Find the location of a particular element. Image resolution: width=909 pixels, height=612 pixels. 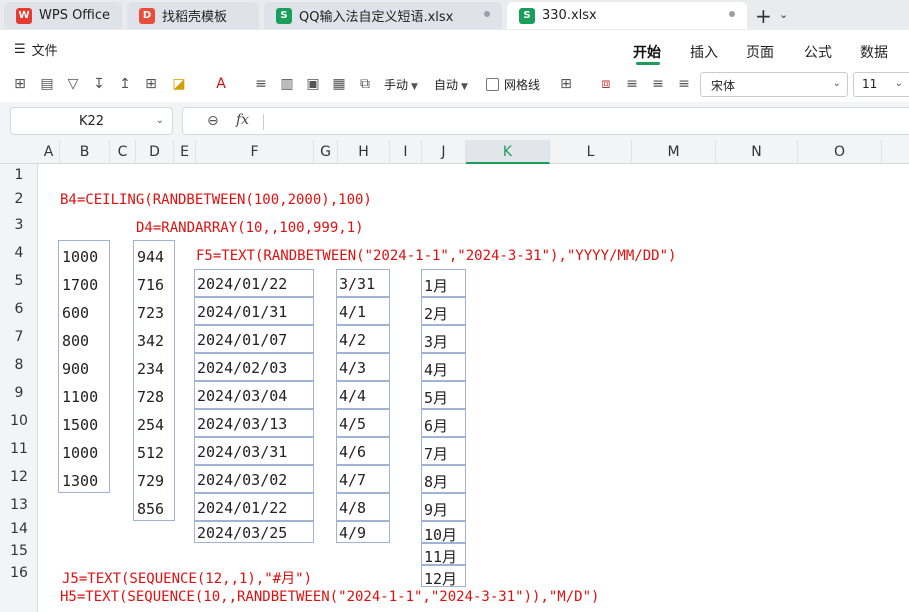

cell-d11: 512 is located at coordinates (149, 453).